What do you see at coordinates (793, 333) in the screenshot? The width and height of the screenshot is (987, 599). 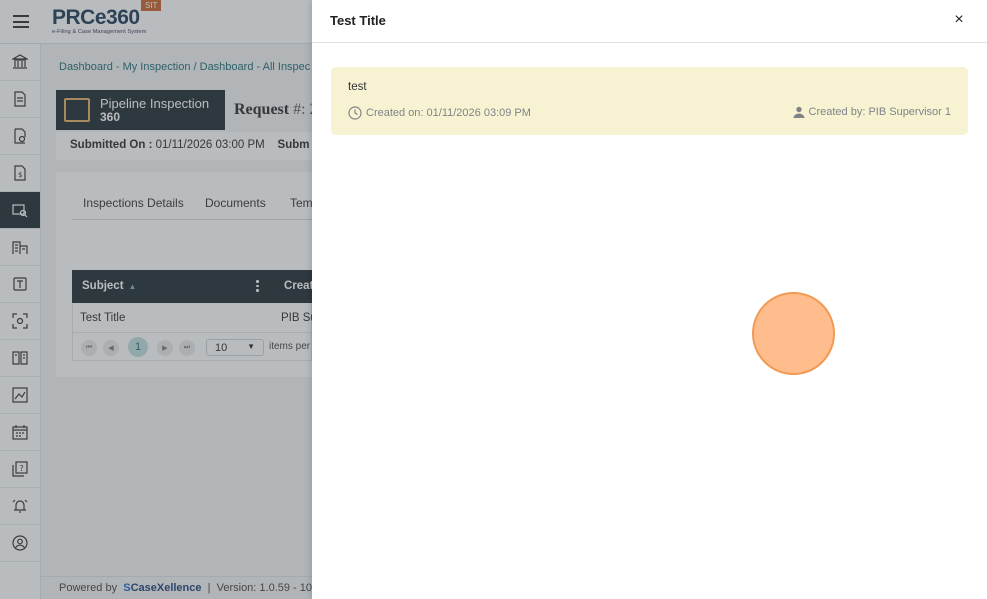 I see `cursor-highlight` at bounding box center [793, 333].